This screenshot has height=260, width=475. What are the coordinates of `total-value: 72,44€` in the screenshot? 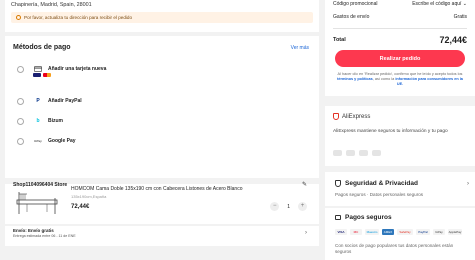 It's located at (453, 40).